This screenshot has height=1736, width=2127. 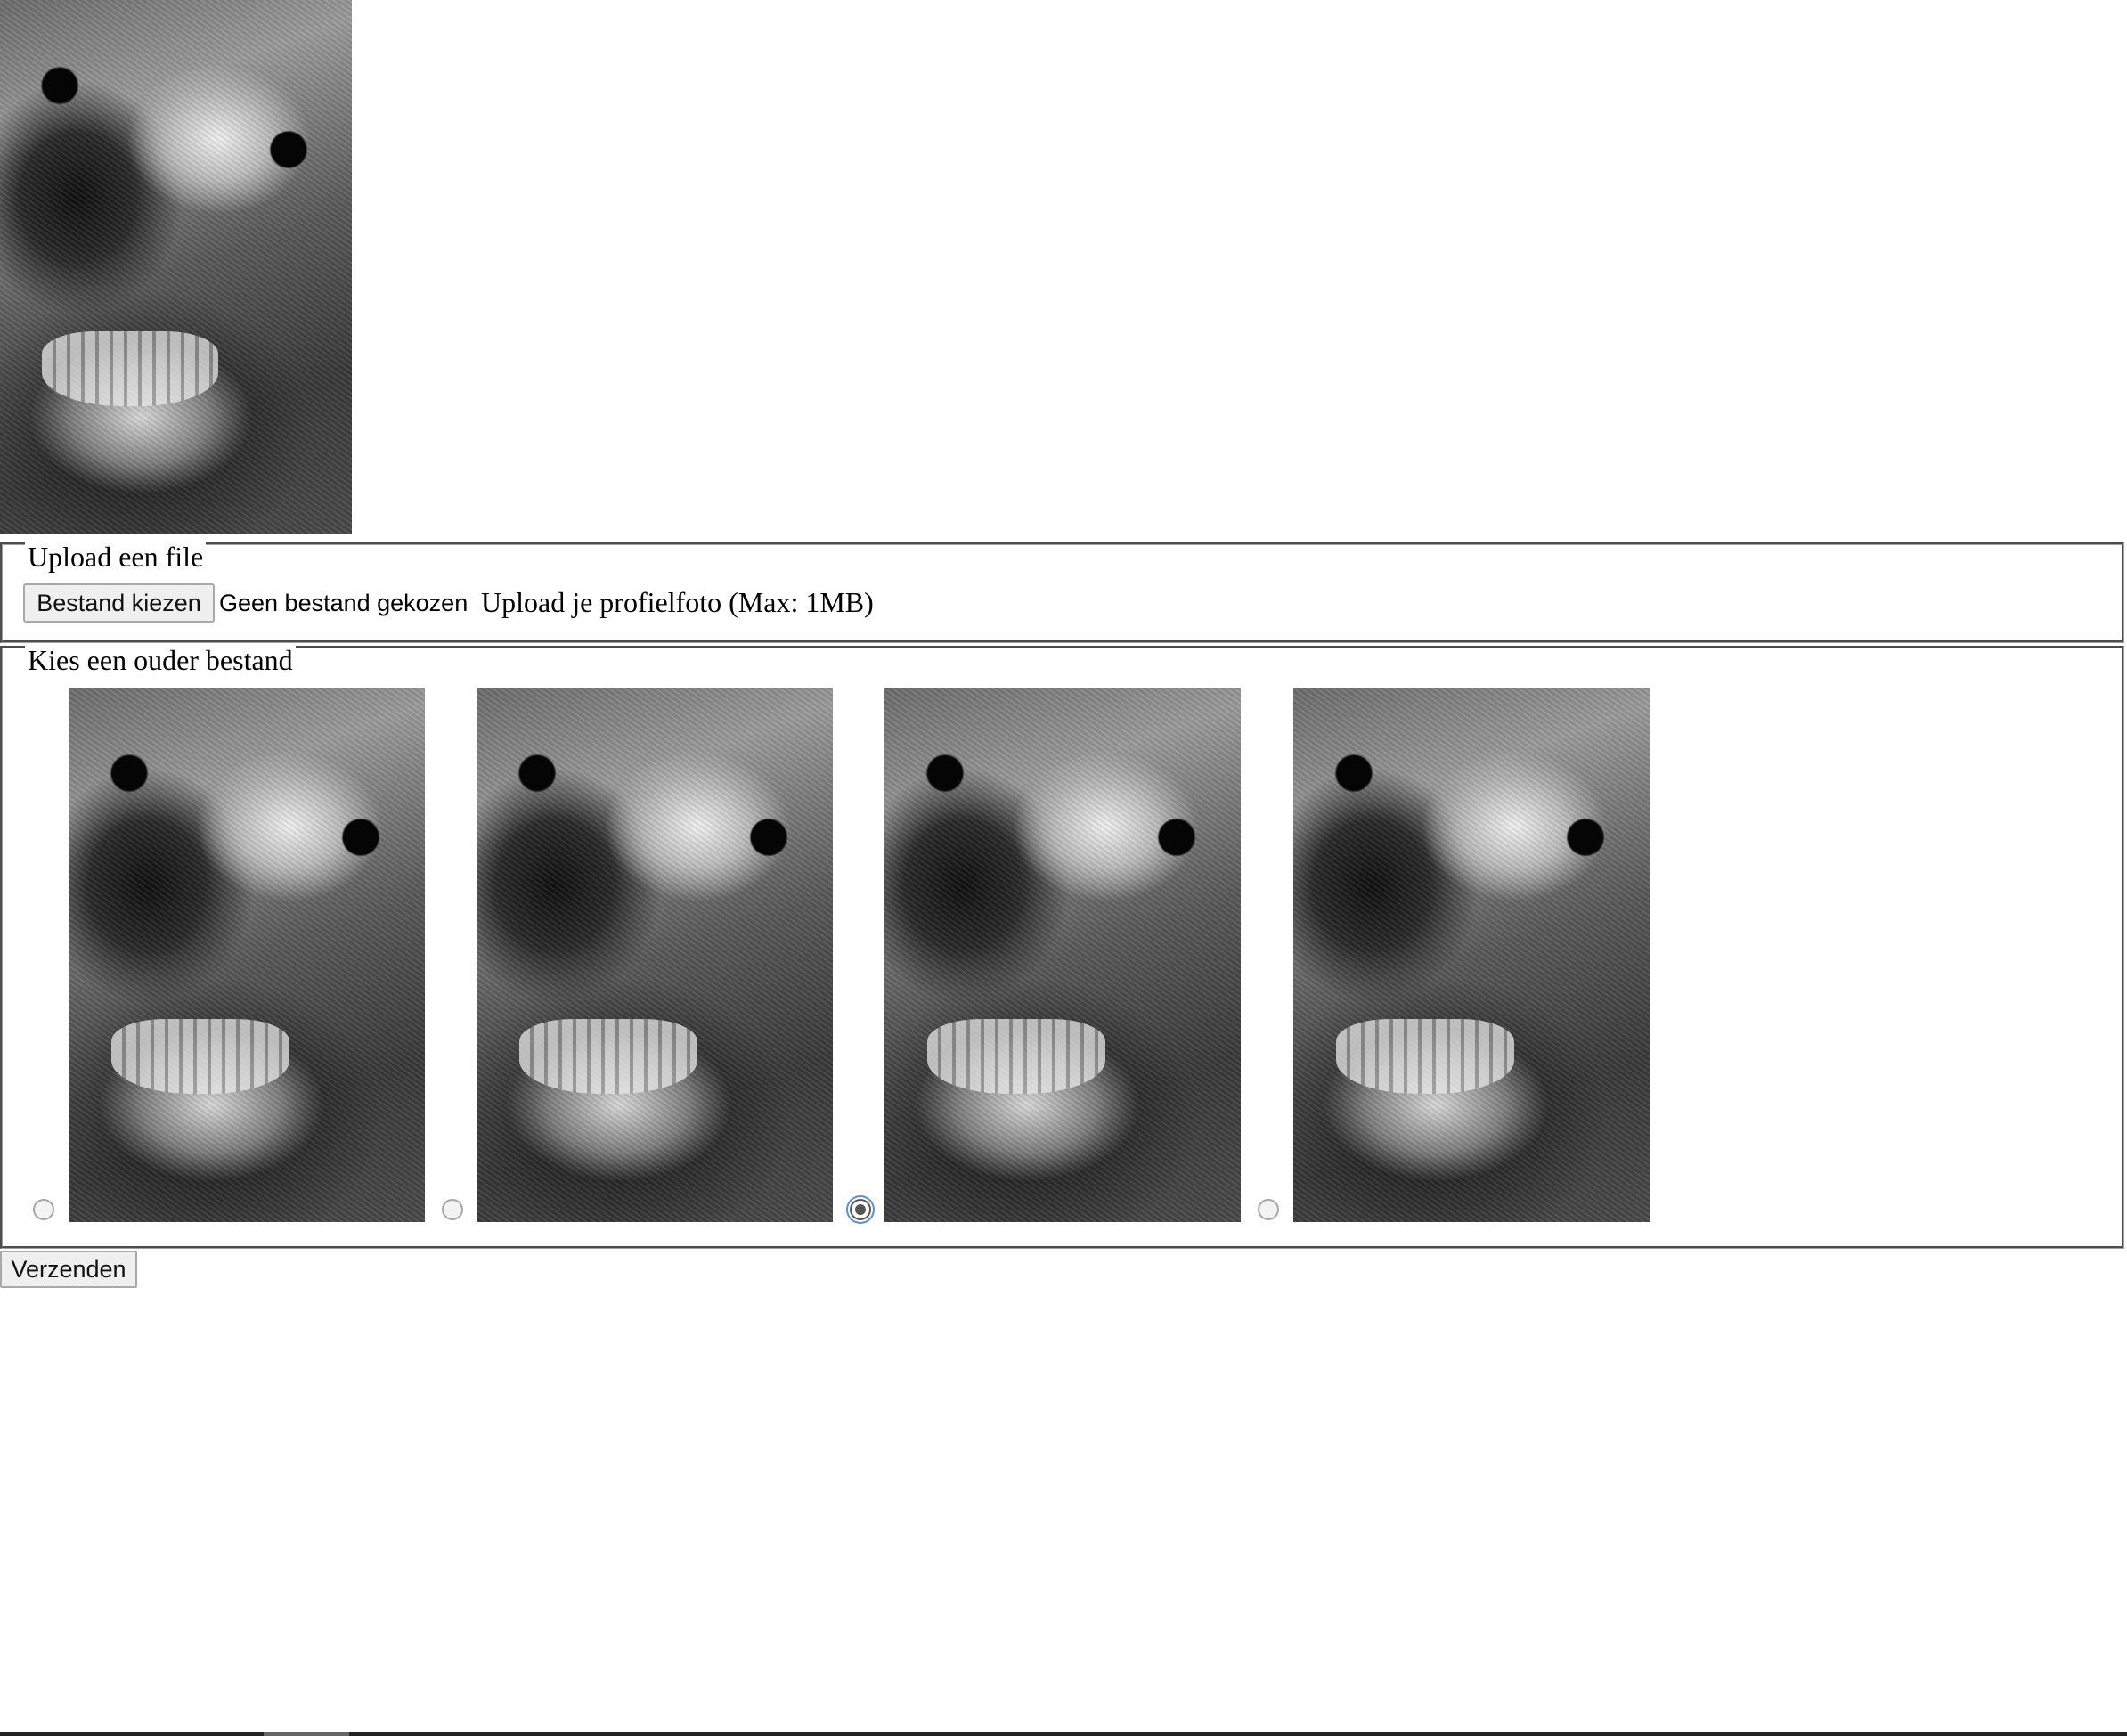 What do you see at coordinates (116, 557) in the screenshot?
I see `upload-legend: Upload een file` at bounding box center [116, 557].